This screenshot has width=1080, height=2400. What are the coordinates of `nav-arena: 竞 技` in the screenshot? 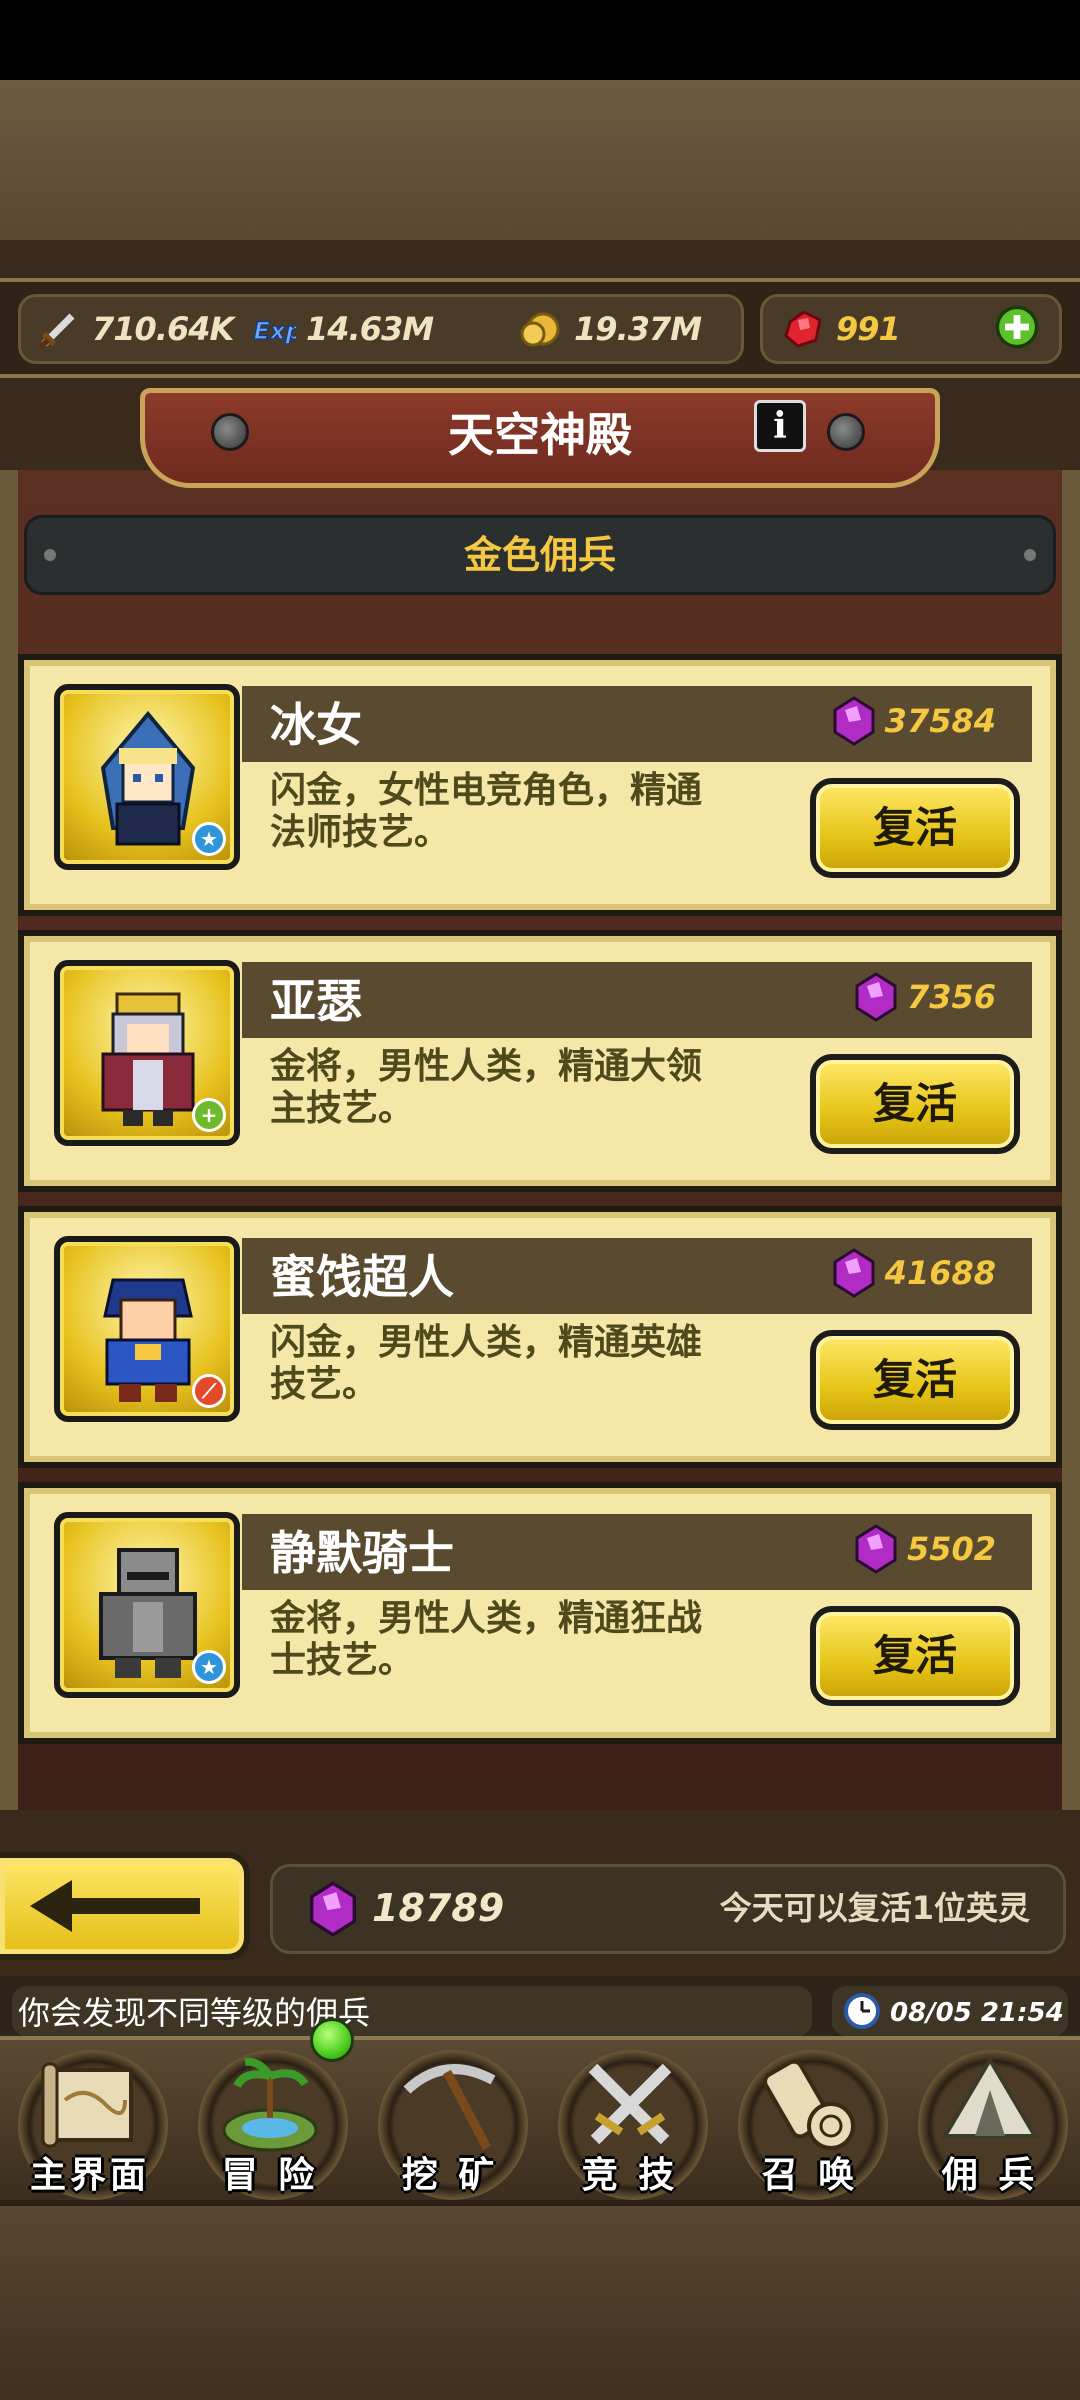 It's located at (630, 2122).